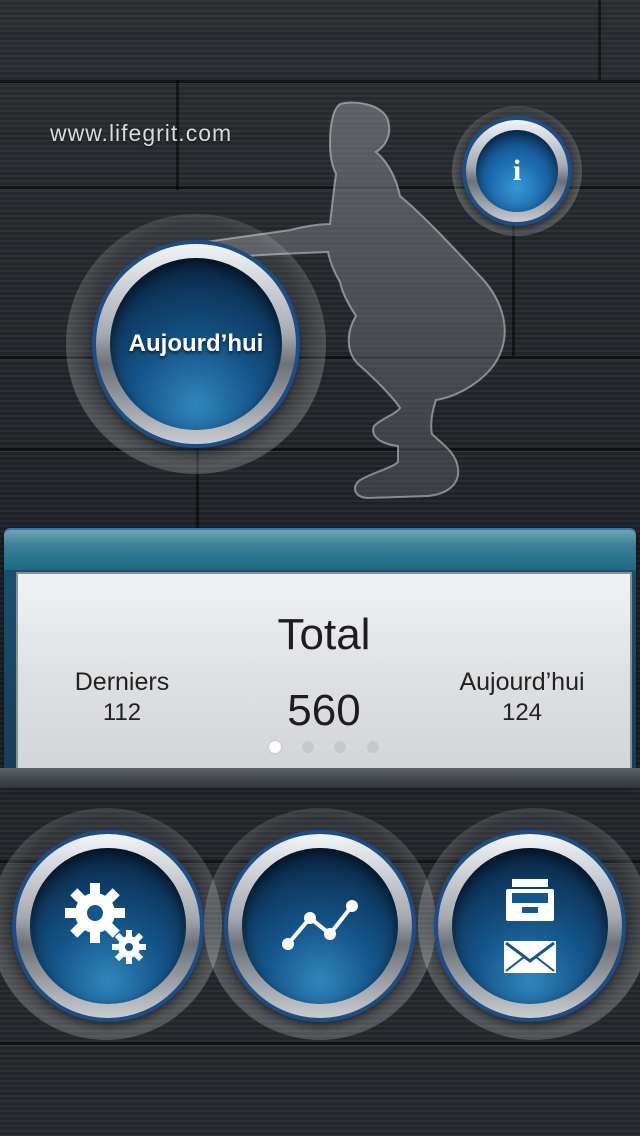  I want to click on info-button: i, so click(517, 171).